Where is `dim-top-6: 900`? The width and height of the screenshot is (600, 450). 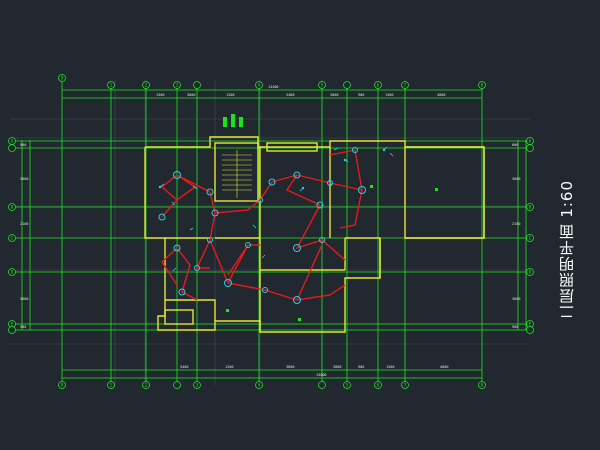
dim-top-6: 900 is located at coordinates (361, 95).